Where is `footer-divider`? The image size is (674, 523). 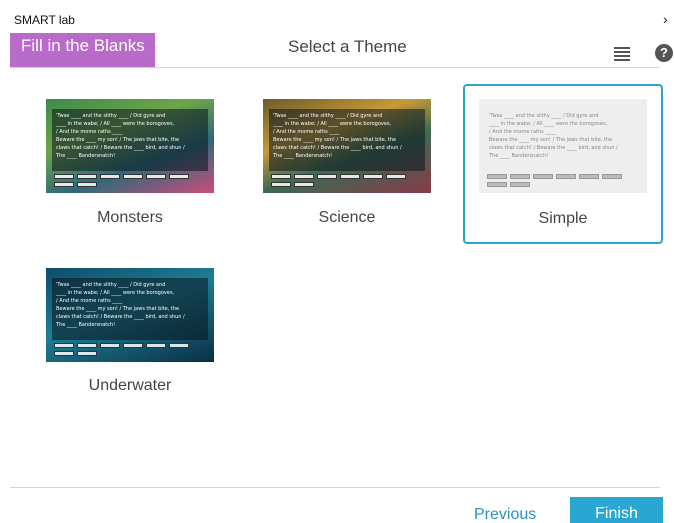
footer-divider is located at coordinates (335, 487).